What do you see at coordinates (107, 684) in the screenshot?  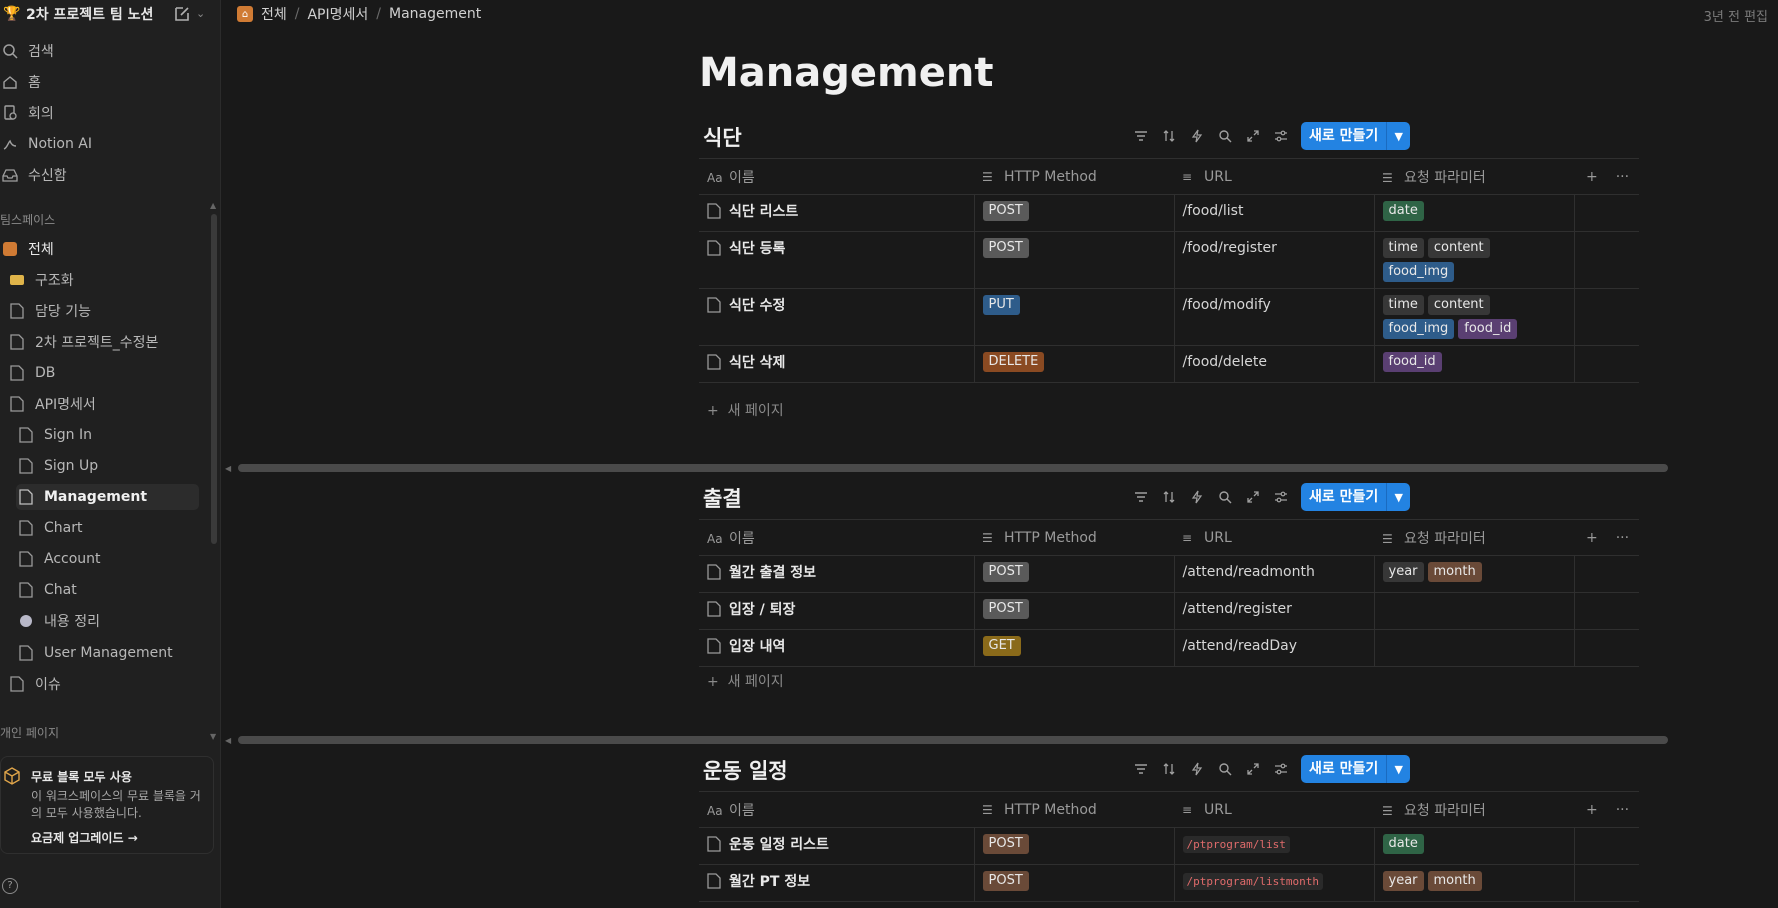 I see `sidebar-item-issue: 이슈` at bounding box center [107, 684].